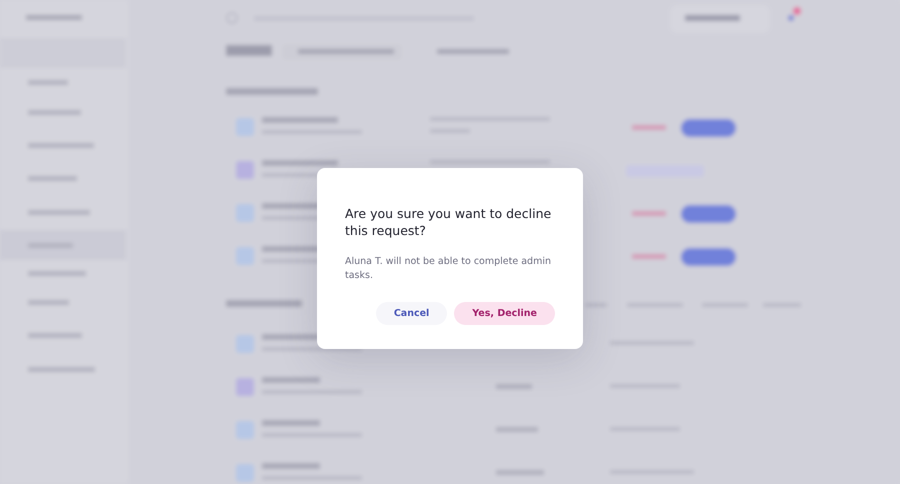 This screenshot has height=484, width=900. I want to click on cancel-button: Cancel, so click(412, 313).